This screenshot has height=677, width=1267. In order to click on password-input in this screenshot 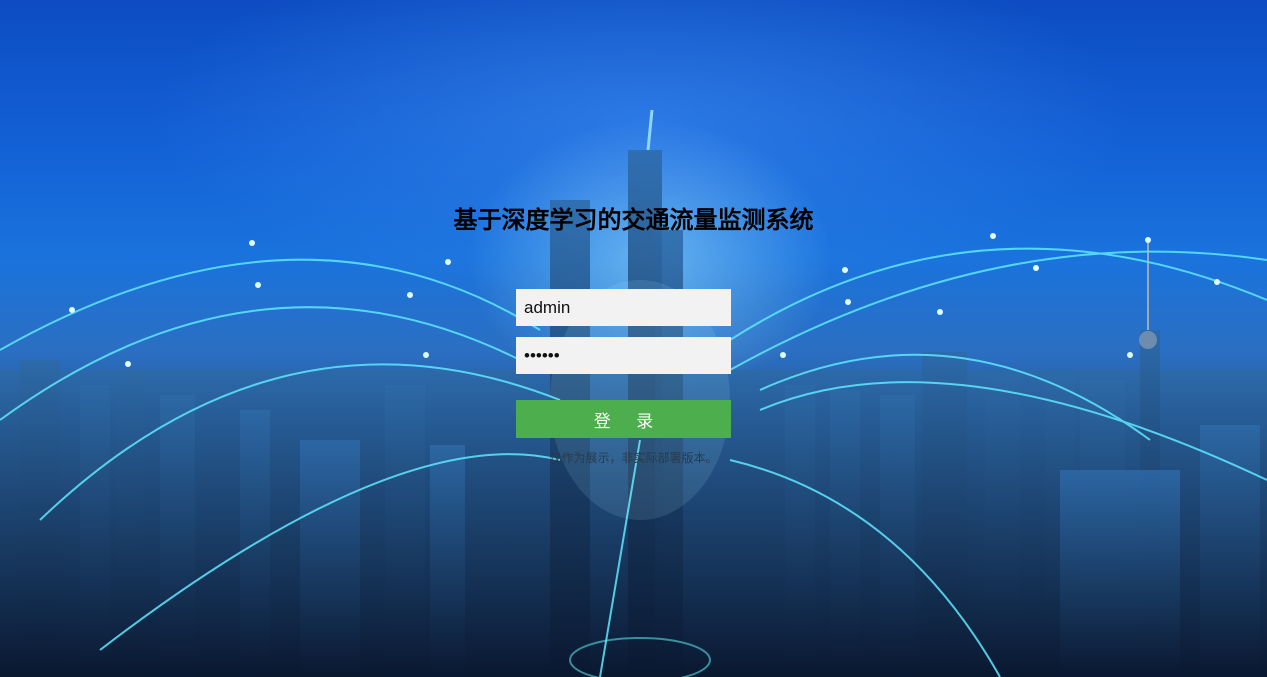, I will do `click(623, 355)`.